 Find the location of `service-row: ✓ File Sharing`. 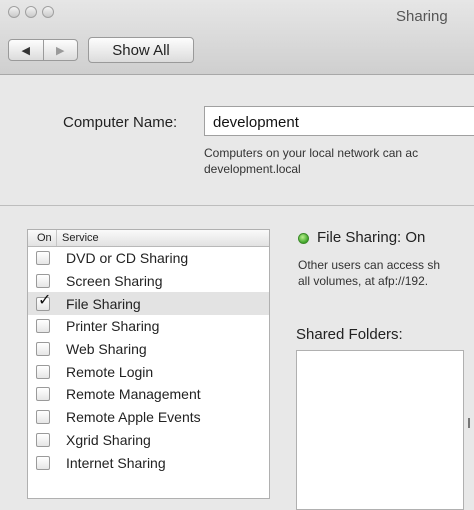

service-row: ✓ File Sharing is located at coordinates (148, 304).